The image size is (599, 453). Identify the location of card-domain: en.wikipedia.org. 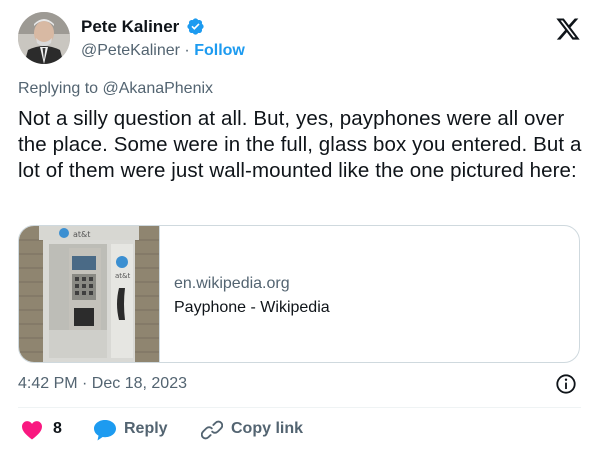
(232, 283).